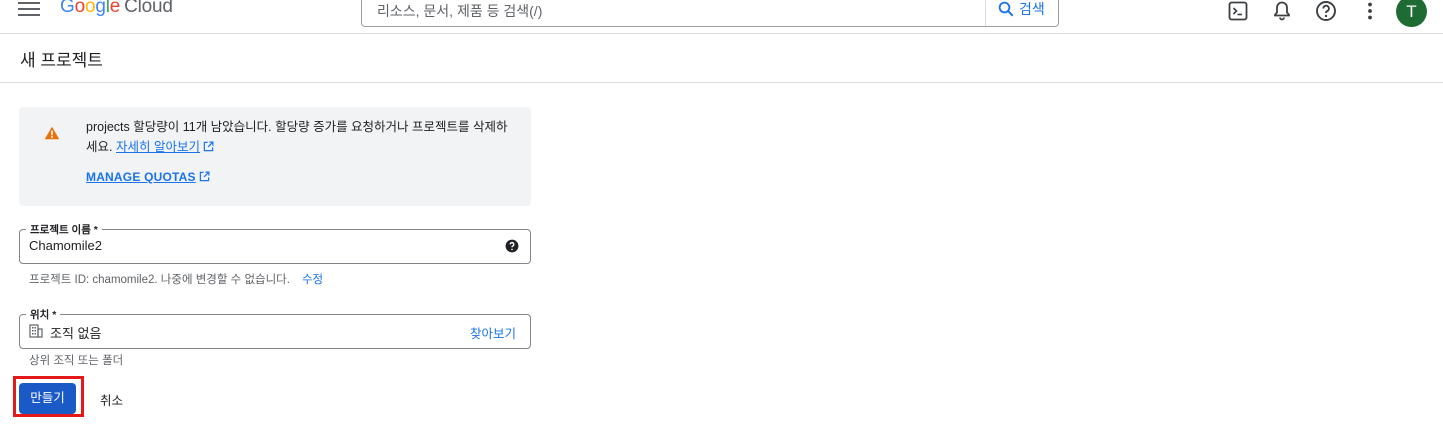  What do you see at coordinates (493, 332) in the screenshot?
I see `browse-button: 찾아보기` at bounding box center [493, 332].